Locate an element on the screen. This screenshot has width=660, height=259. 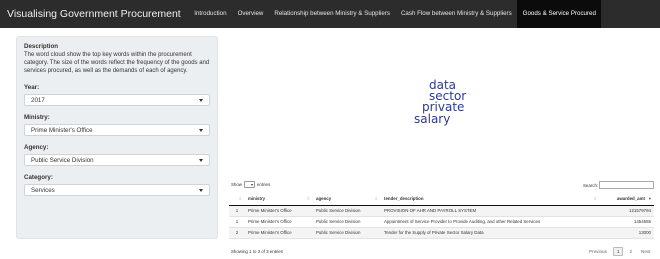
category-select-value: Services is located at coordinates (43, 190).